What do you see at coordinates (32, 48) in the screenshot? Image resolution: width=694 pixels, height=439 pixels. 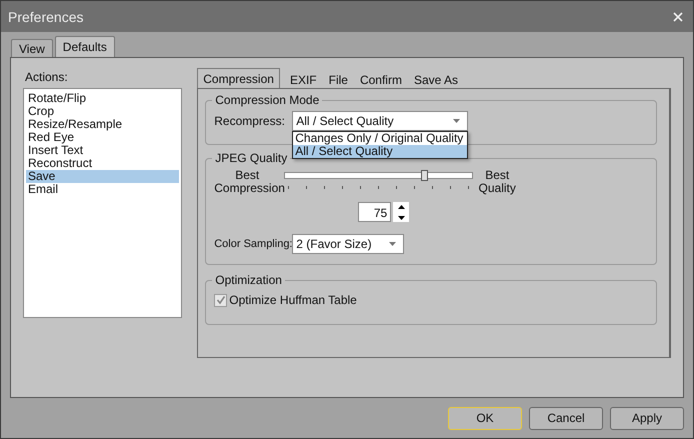 I see `tab: View` at bounding box center [32, 48].